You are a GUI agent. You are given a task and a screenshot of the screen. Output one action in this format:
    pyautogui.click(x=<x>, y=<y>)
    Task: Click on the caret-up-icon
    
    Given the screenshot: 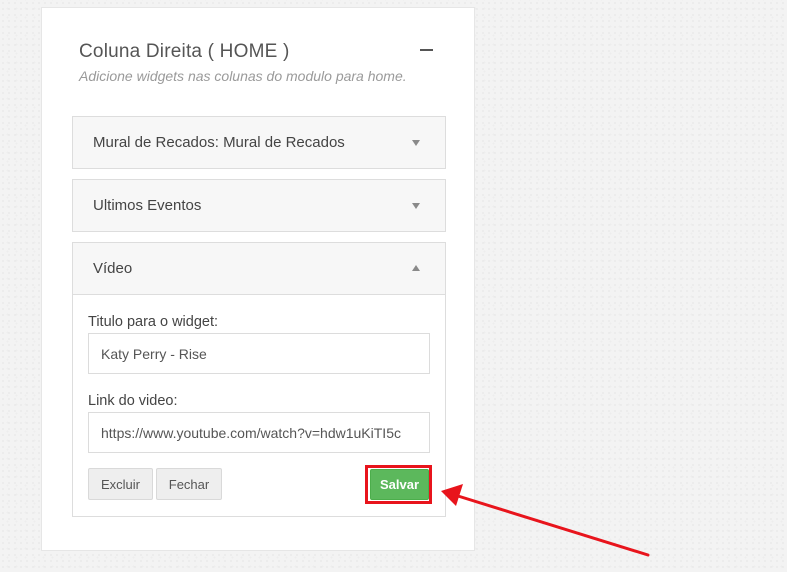 What is the action you would take?
    pyautogui.click(x=416, y=268)
    